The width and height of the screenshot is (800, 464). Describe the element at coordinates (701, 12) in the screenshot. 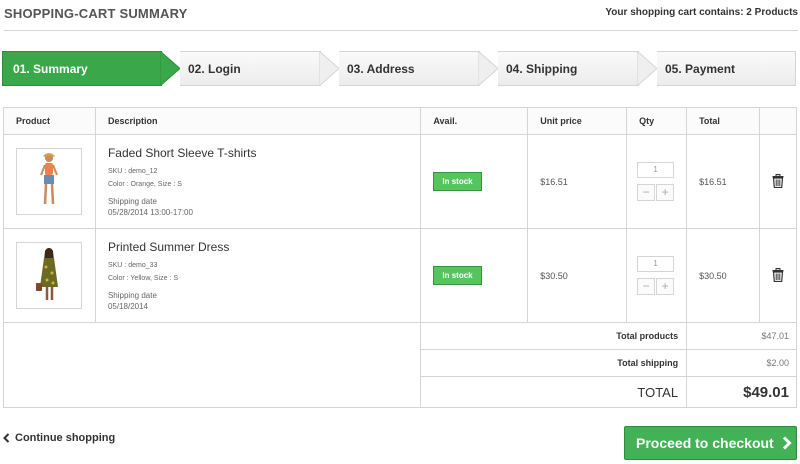

I see `cart-count: Your shopping cart contains: 2 Products` at that location.